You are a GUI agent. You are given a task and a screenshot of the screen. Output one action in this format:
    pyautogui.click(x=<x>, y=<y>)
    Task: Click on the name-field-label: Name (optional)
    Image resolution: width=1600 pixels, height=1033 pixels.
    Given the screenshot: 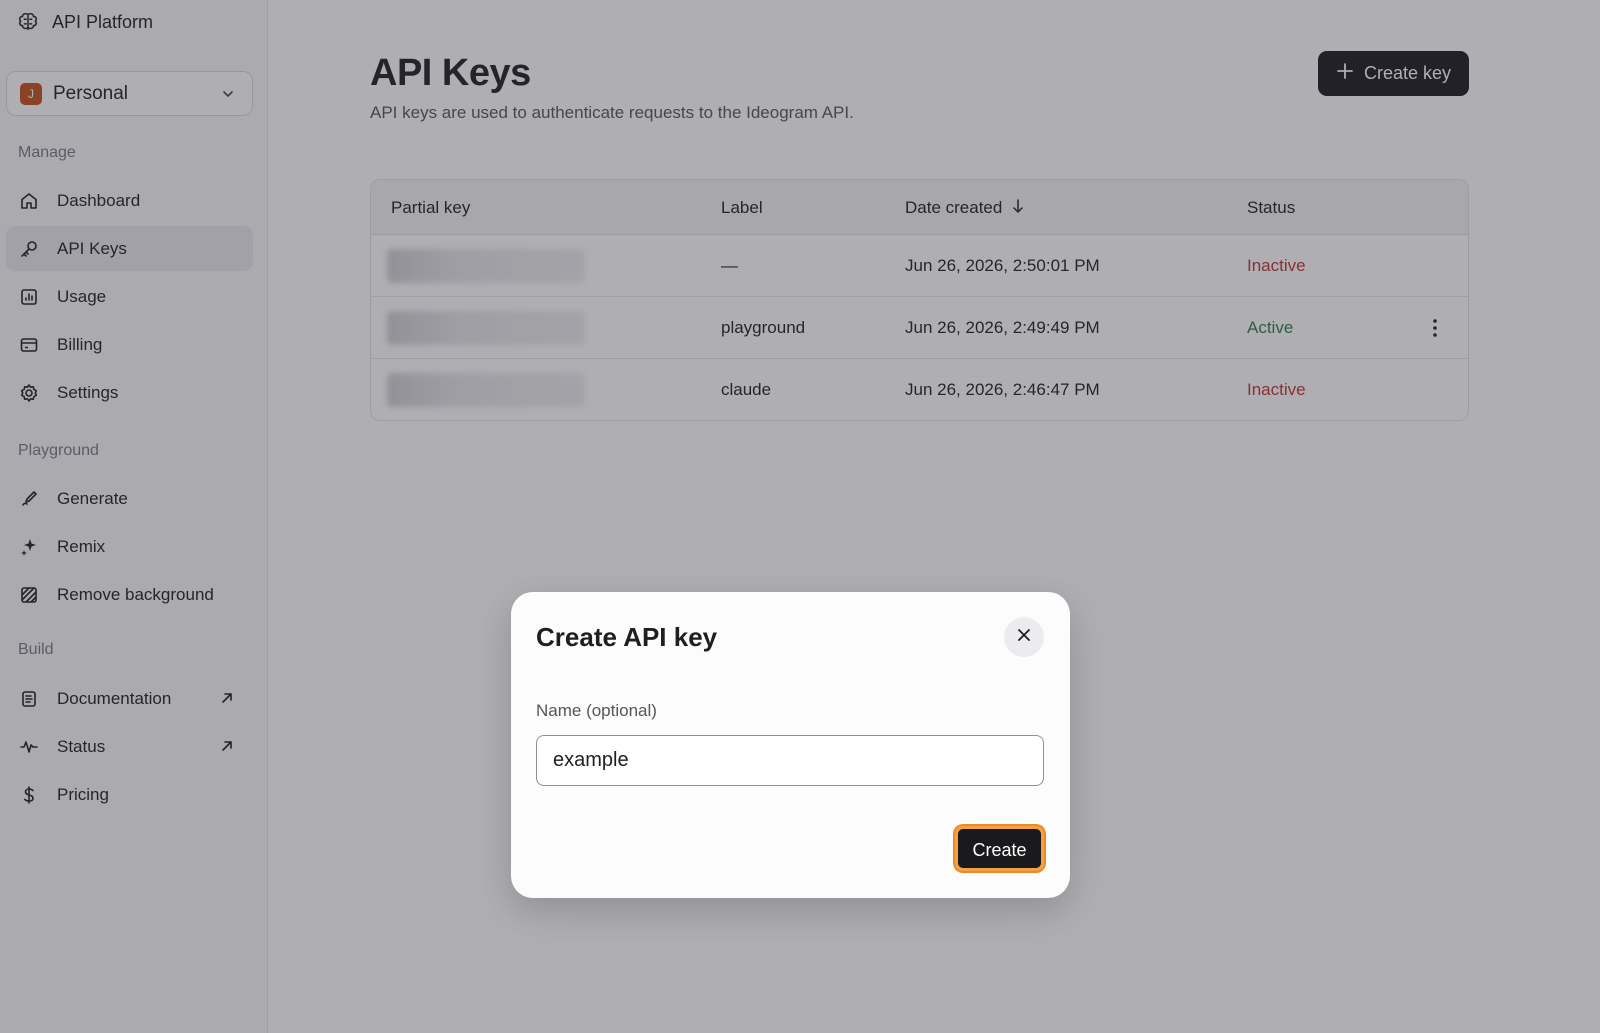 What is the action you would take?
    pyautogui.click(x=596, y=710)
    